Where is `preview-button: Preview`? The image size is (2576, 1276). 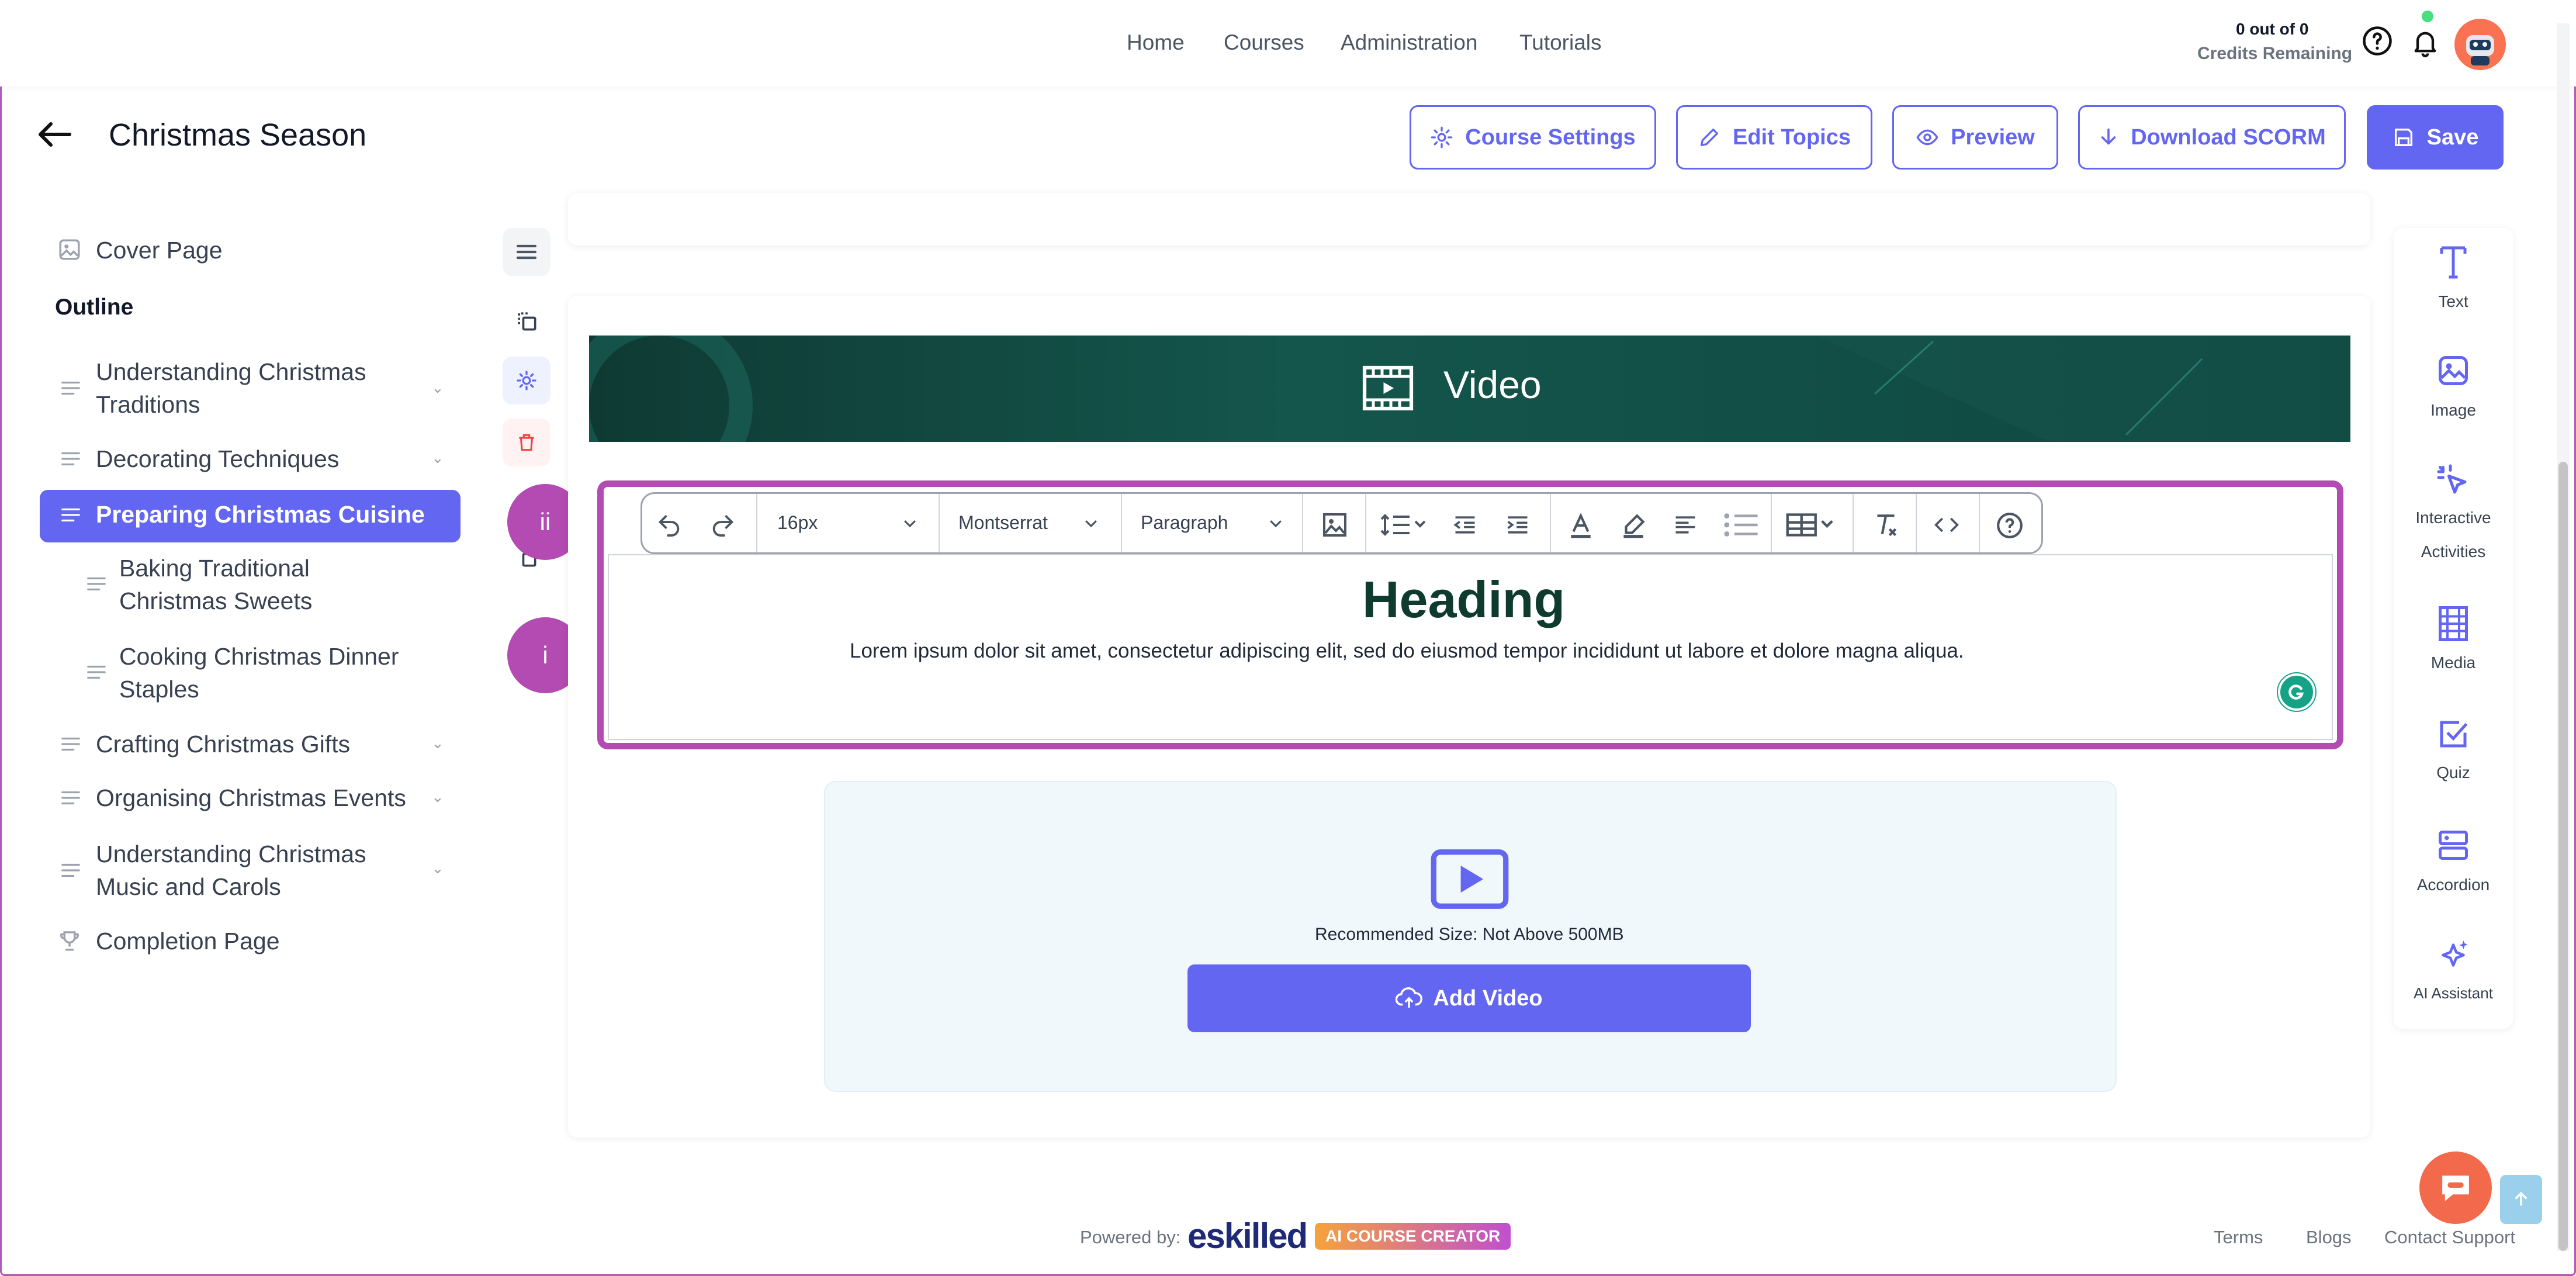
preview-button: Preview is located at coordinates (1975, 137).